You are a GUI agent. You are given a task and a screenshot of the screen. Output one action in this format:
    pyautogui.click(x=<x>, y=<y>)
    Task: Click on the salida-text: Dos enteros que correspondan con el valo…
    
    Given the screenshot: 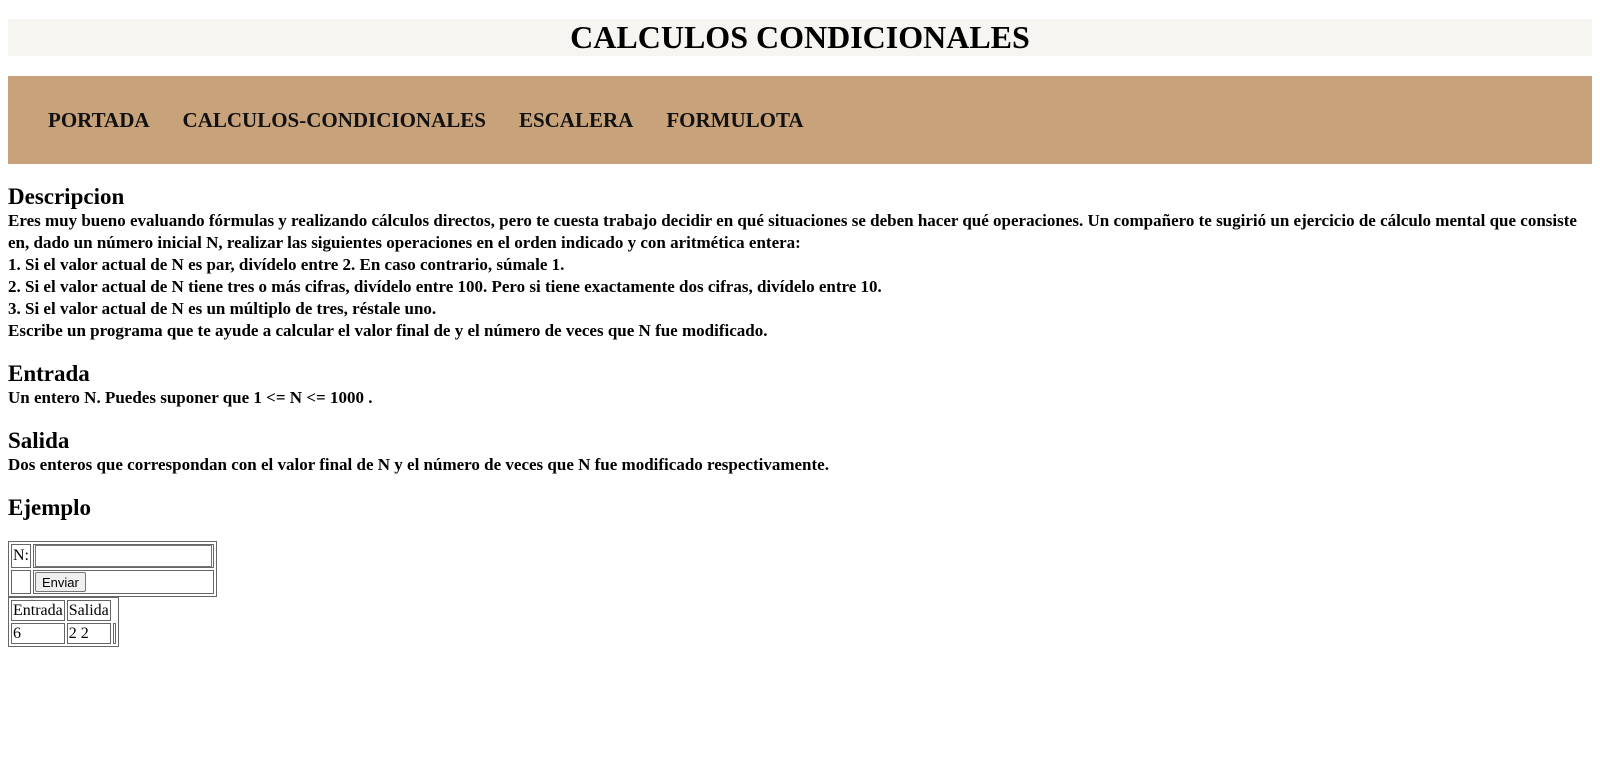 What is the action you would take?
    pyautogui.click(x=418, y=464)
    